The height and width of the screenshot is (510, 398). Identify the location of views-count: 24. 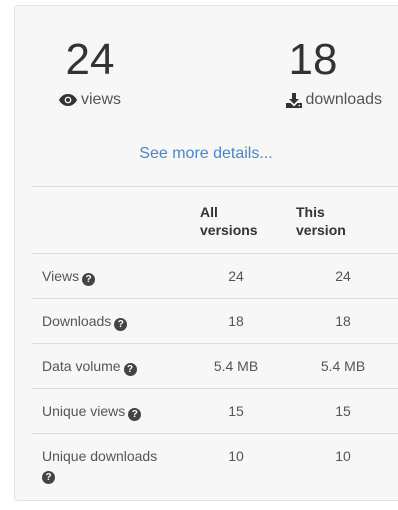
(90, 59).